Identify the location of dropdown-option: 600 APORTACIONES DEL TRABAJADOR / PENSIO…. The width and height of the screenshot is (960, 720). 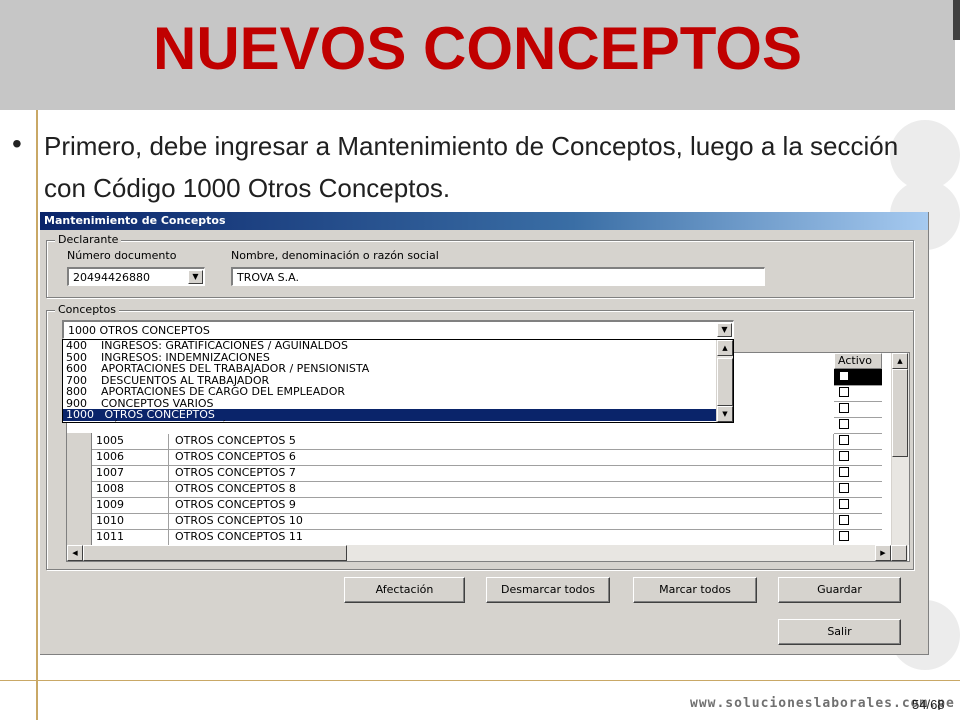
(398, 369).